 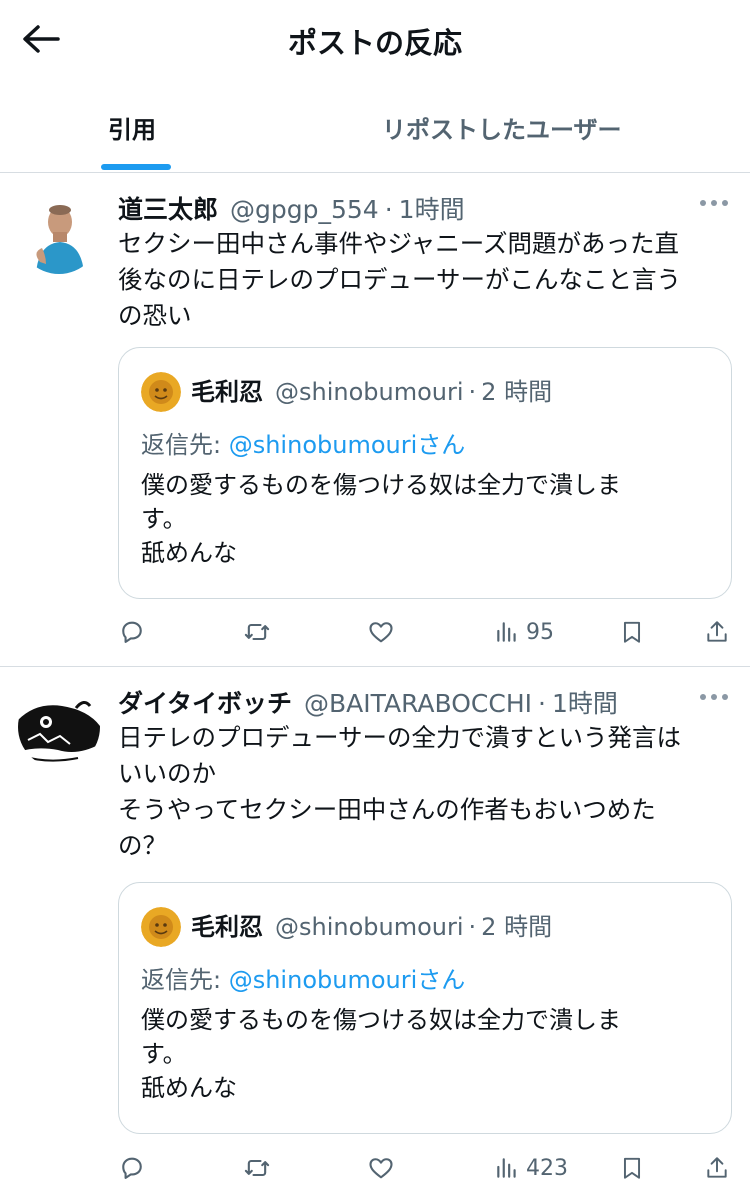 I want to click on views-button: 423, so click(x=531, y=1168).